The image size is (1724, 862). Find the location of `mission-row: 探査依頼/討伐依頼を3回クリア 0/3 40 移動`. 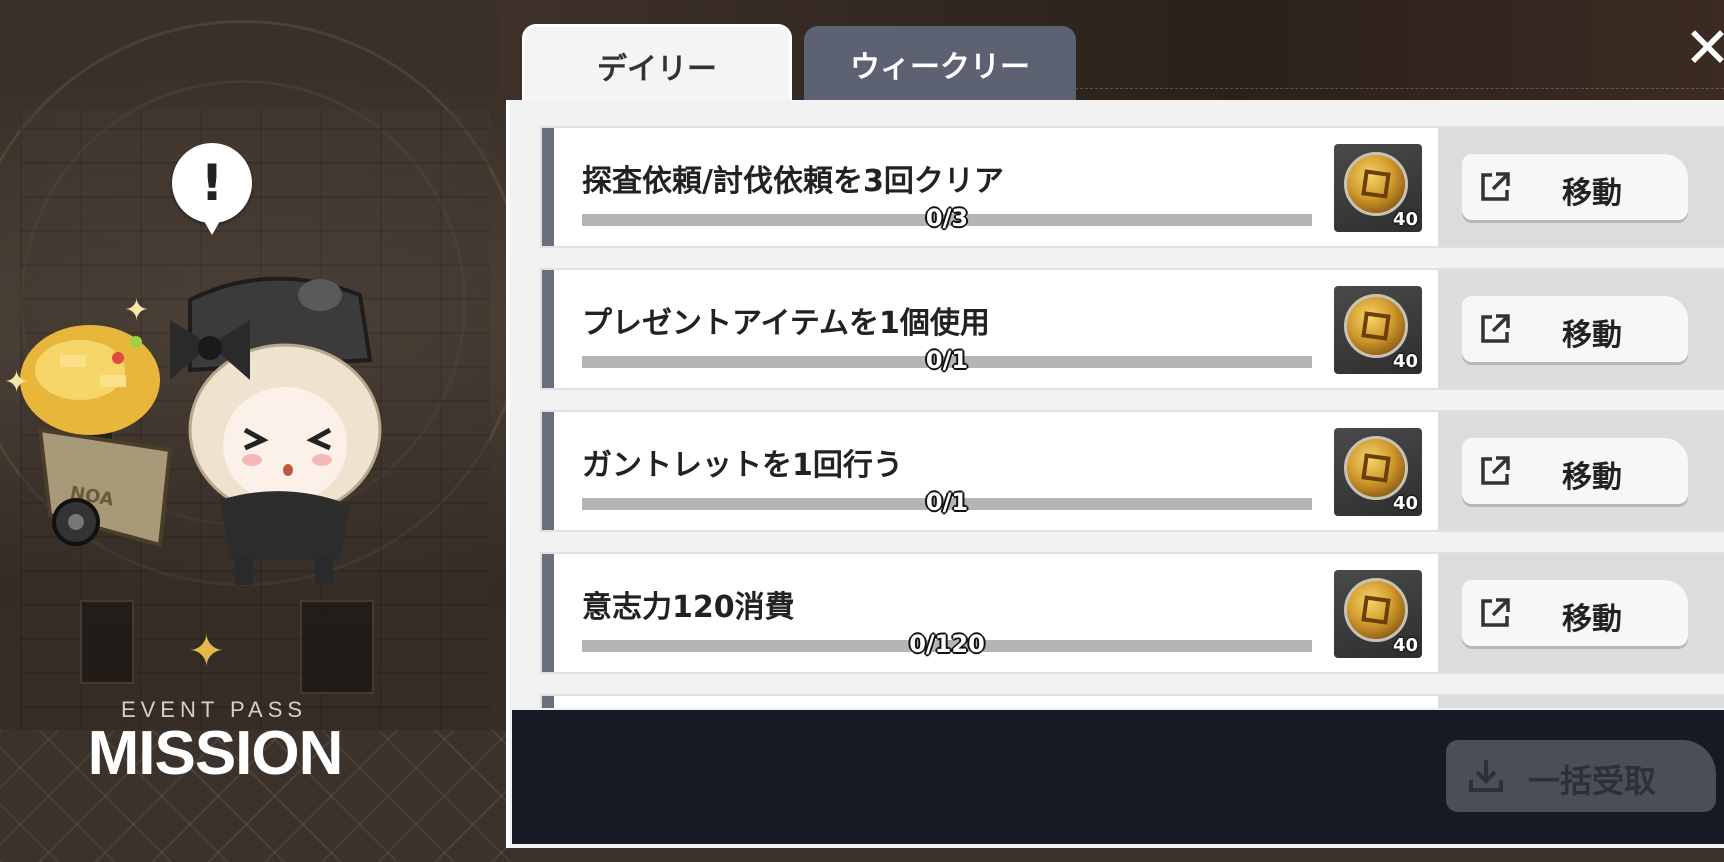

mission-row: 探査依頼/討伐依頼を3回クリア 0/3 40 移動 is located at coordinates (1132, 187).